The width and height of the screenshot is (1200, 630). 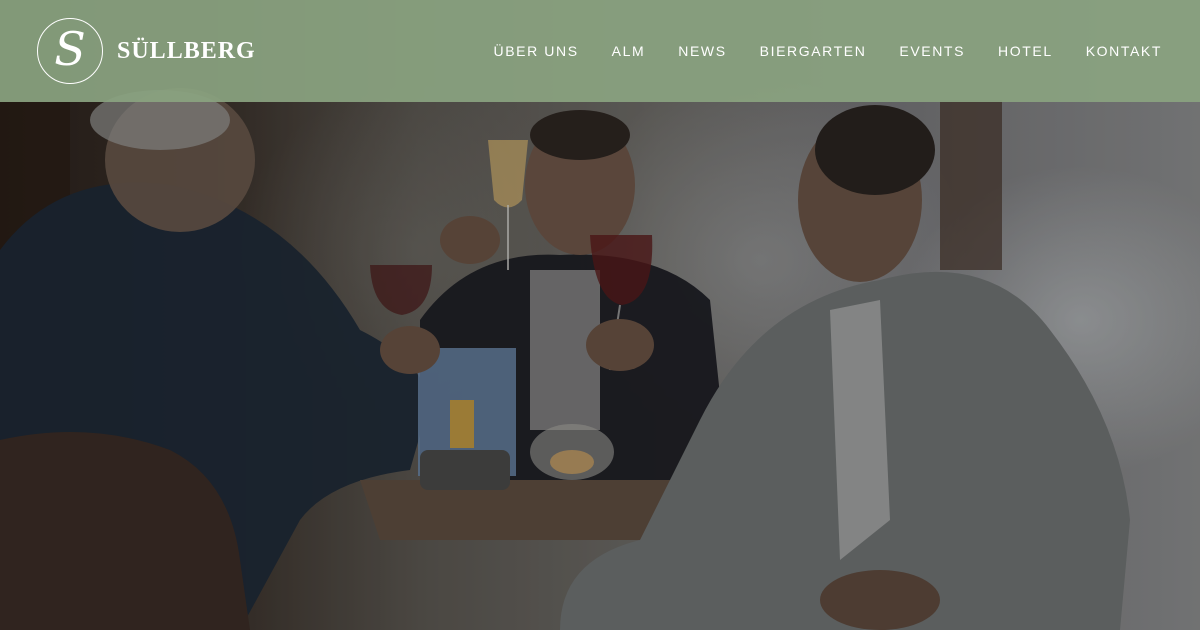 What do you see at coordinates (932, 51) in the screenshot?
I see `nav-item-events: EVENTS` at bounding box center [932, 51].